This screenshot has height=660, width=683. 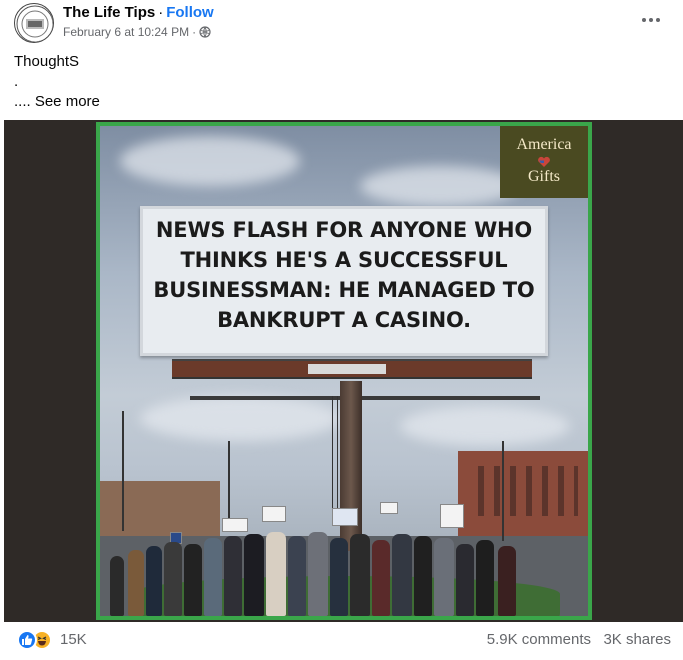 What do you see at coordinates (544, 144) in the screenshot?
I see `badge-line-1: America` at bounding box center [544, 144].